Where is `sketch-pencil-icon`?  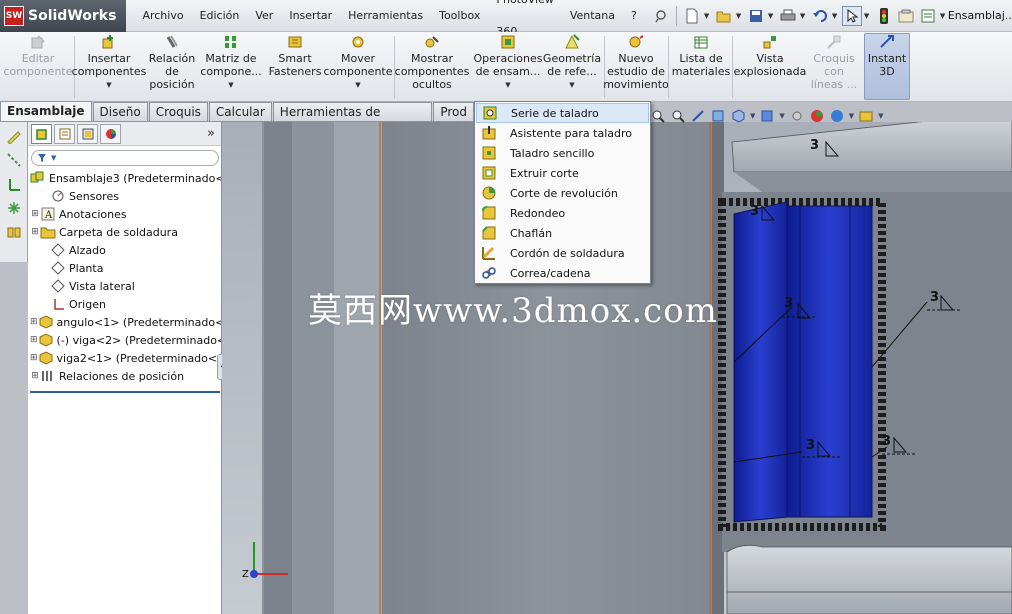 sketch-pencil-icon is located at coordinates (14, 136).